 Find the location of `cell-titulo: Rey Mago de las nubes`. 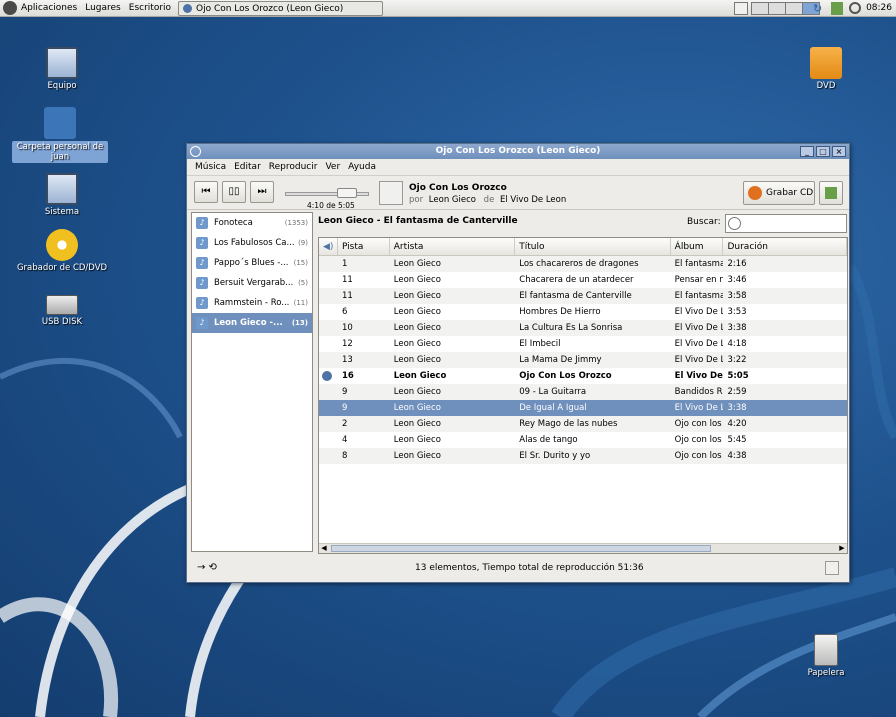

cell-titulo: Rey Mago de las nubes is located at coordinates (568, 424).